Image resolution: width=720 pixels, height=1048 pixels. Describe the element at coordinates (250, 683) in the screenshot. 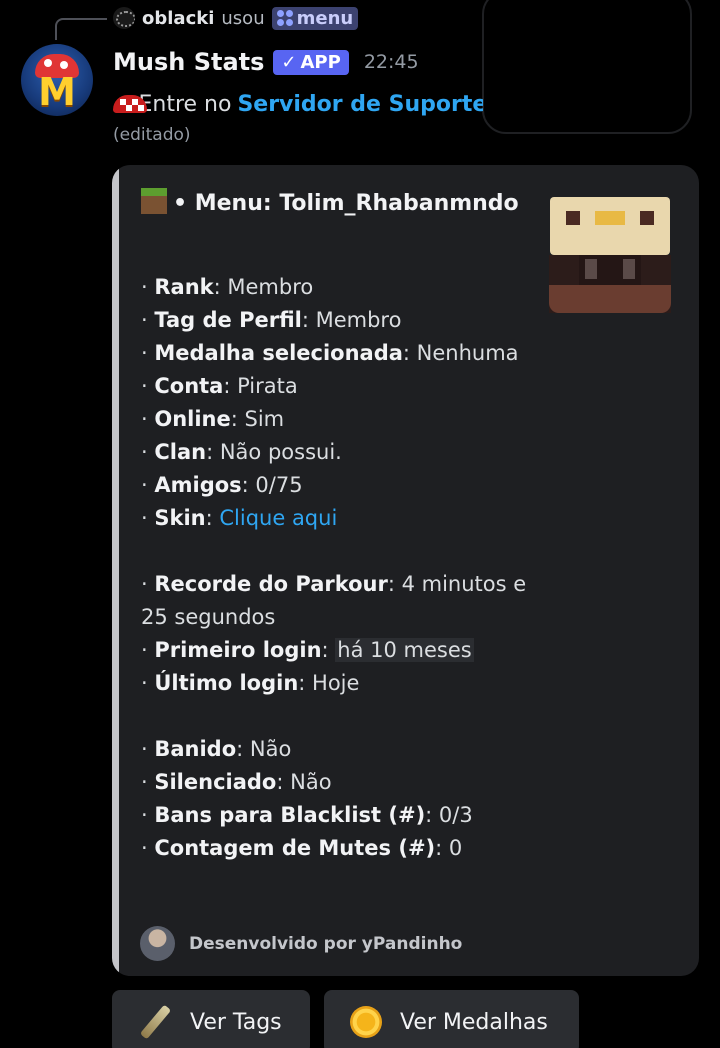

I see `field-last-login: · Último login: Hoje` at that location.